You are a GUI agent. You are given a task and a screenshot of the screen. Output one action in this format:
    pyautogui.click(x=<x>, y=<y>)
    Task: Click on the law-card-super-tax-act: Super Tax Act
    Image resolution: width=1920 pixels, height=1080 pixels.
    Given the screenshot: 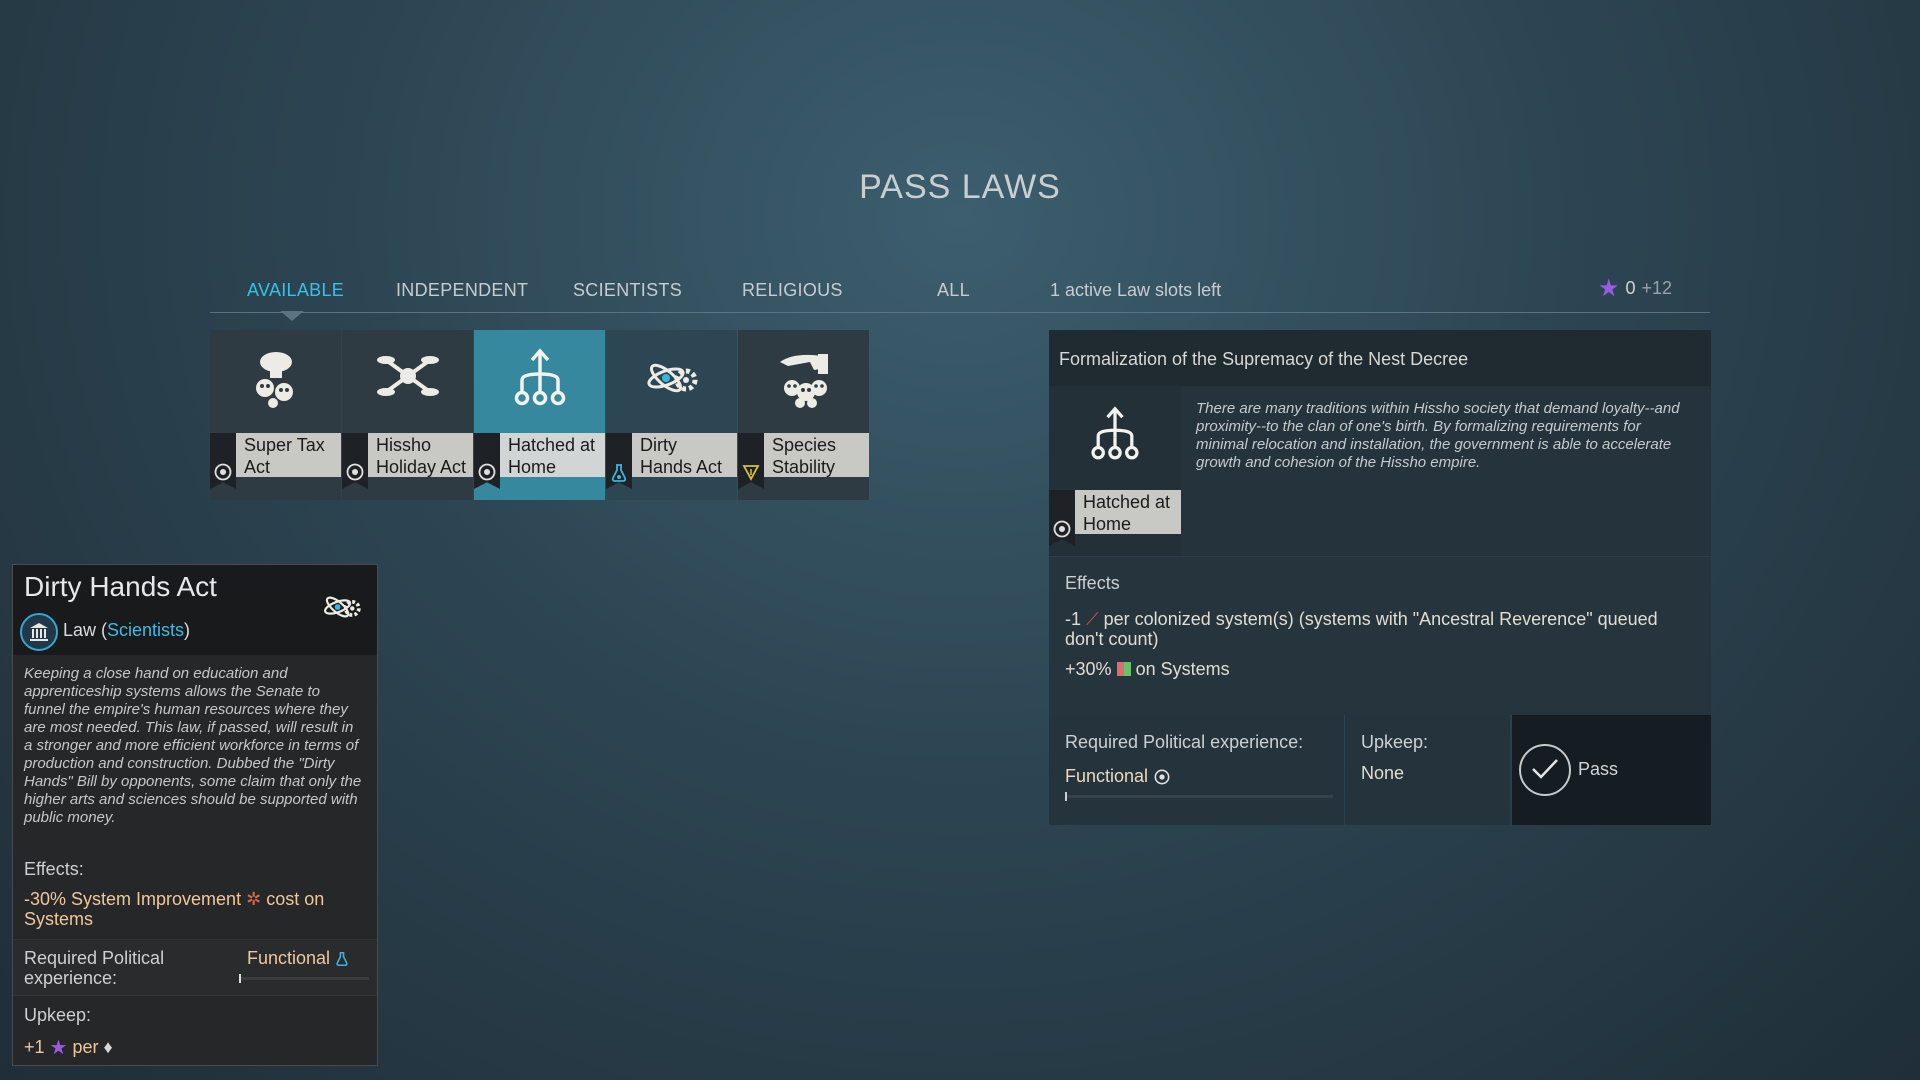 What is the action you would take?
    pyautogui.click(x=275, y=415)
    